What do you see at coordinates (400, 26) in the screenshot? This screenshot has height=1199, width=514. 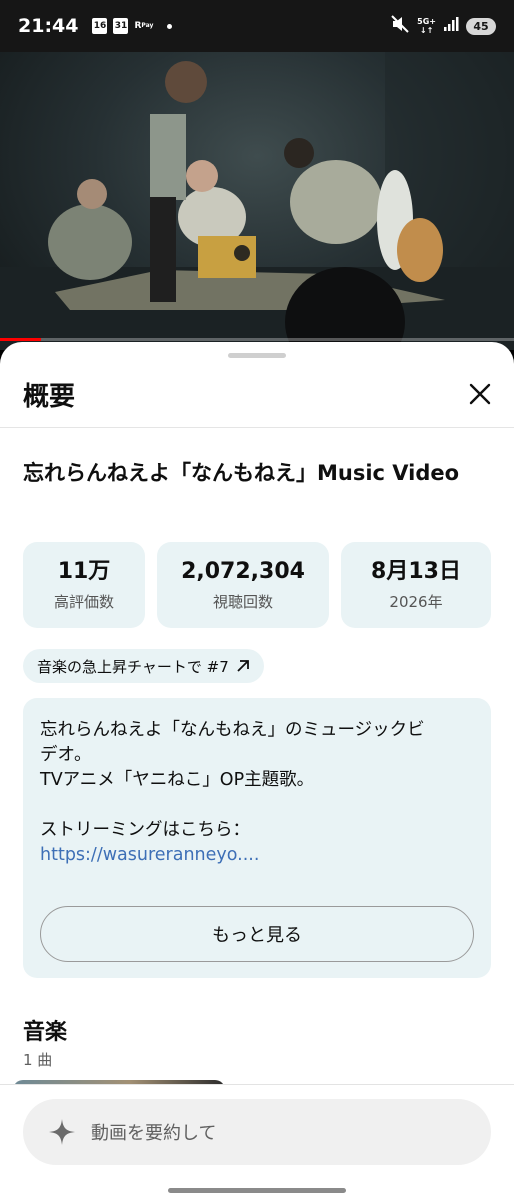 I see `mute-icon` at bounding box center [400, 26].